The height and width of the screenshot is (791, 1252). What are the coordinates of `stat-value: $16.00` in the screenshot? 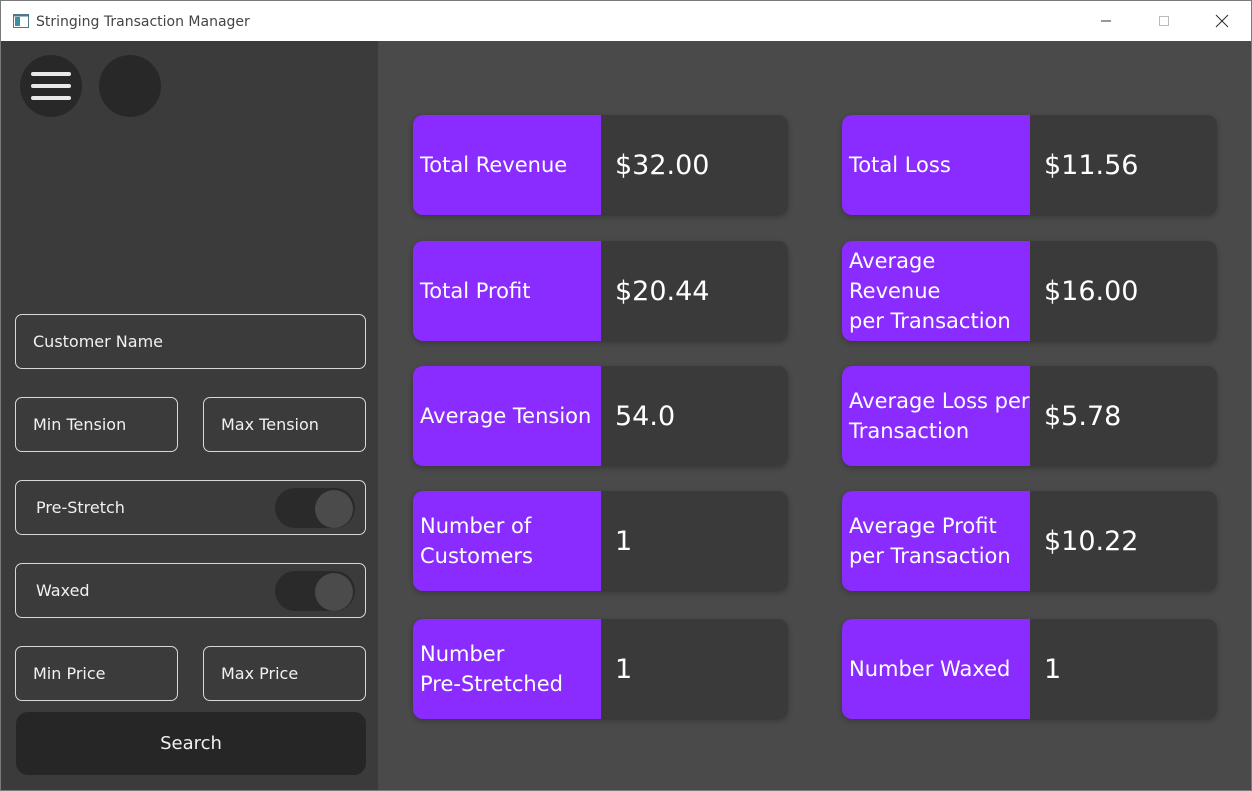 It's located at (1091, 291).